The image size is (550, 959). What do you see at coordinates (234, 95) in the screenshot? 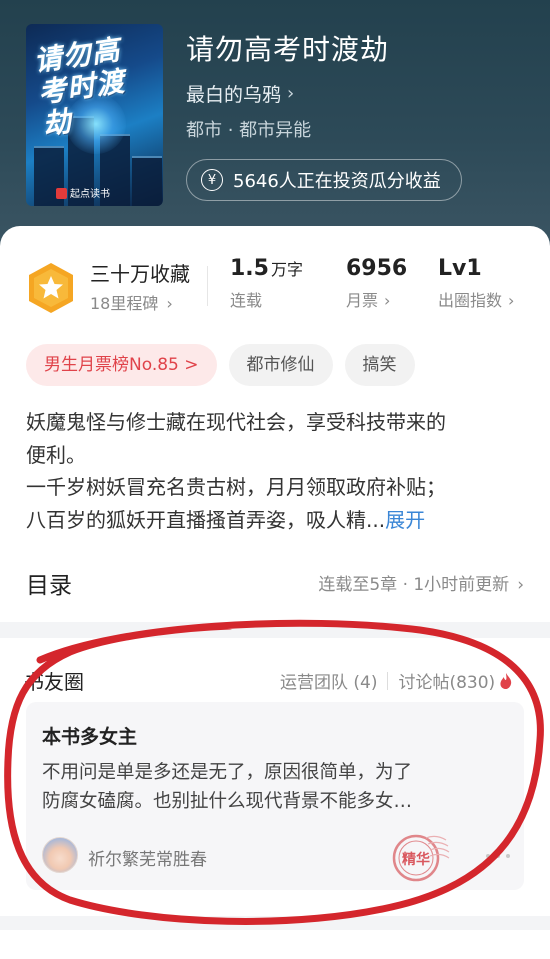
I see `author-name: 最白的乌鸦` at bounding box center [234, 95].